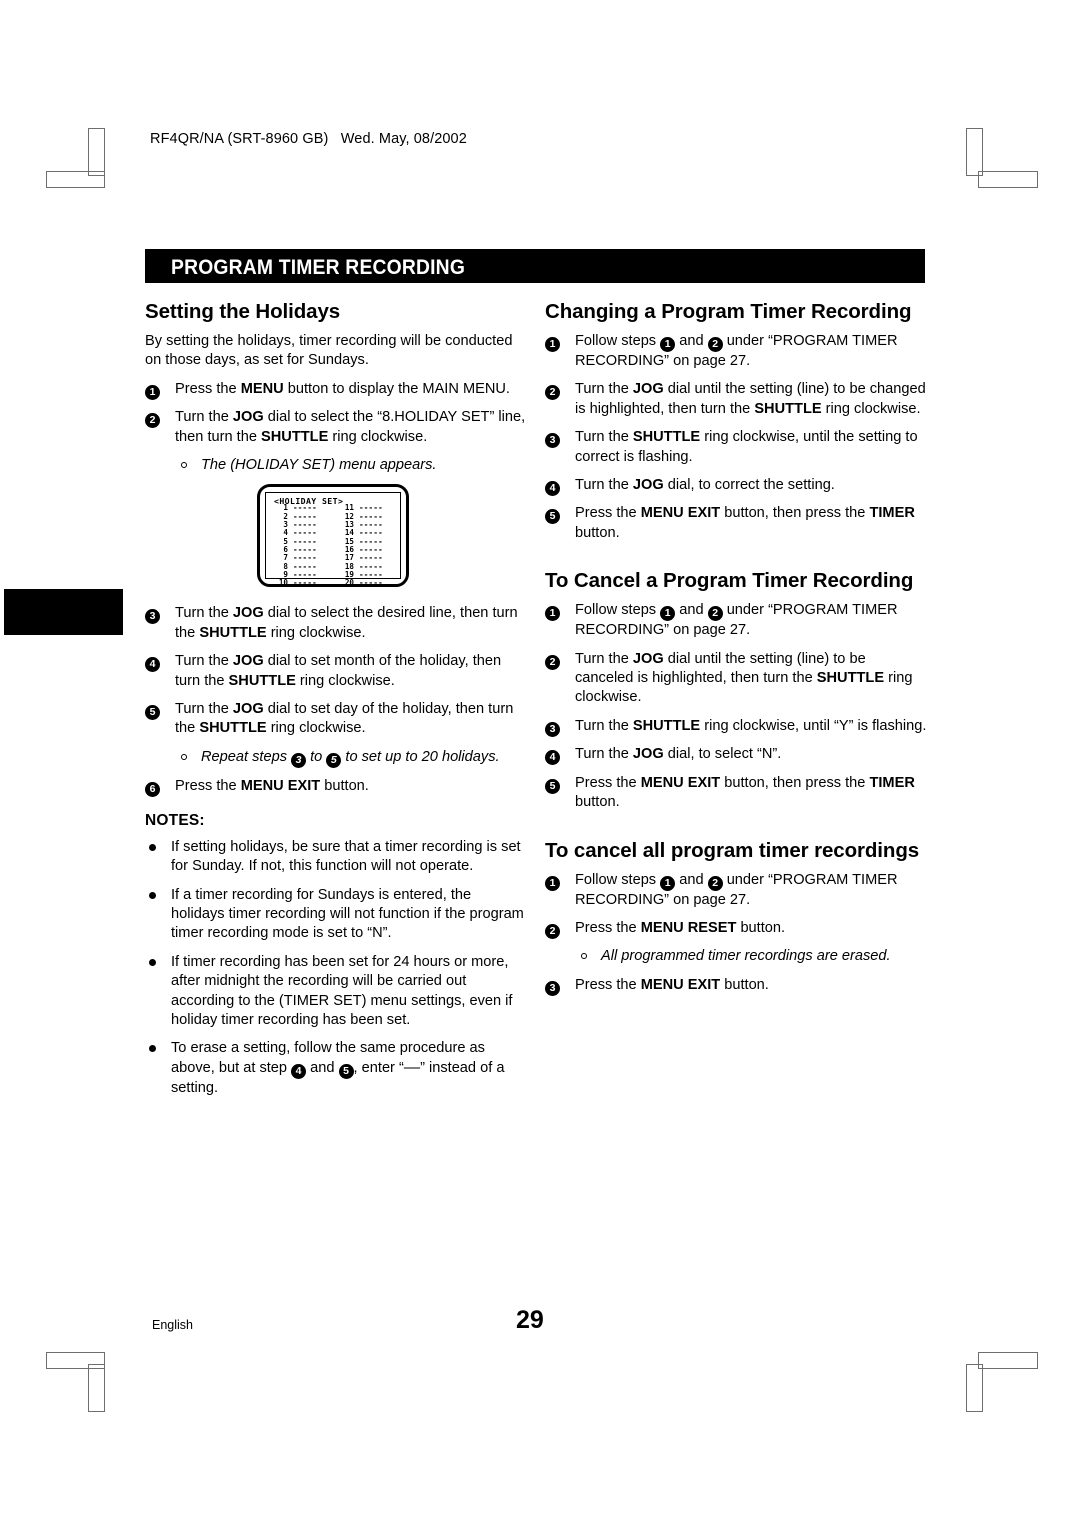 This screenshot has height=1528, width=1080. I want to click on osd-row-index: 5, so click(285, 541).